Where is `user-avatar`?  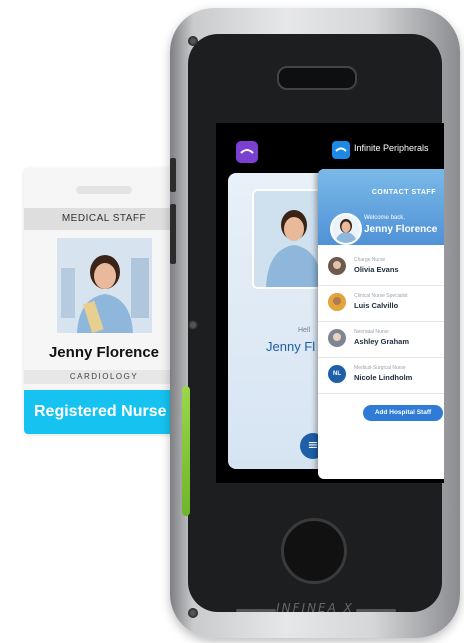
user-avatar is located at coordinates (346, 229).